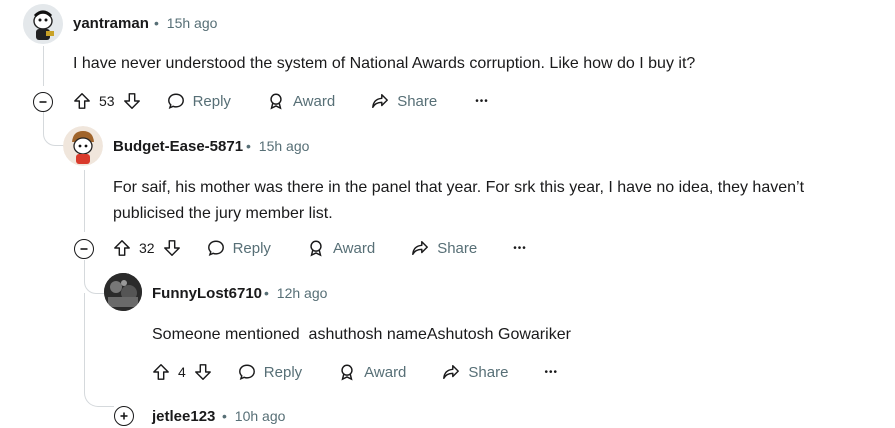  What do you see at coordinates (260, 416) in the screenshot?
I see `timestamp: 10h ago` at bounding box center [260, 416].